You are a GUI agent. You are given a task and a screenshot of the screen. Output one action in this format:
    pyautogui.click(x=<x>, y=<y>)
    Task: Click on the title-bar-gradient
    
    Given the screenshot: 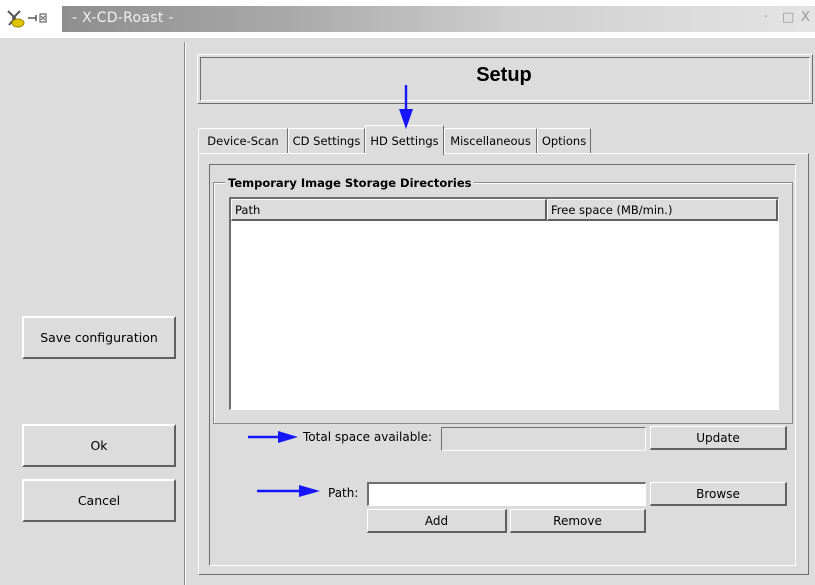 What is the action you would take?
    pyautogui.click(x=438, y=19)
    